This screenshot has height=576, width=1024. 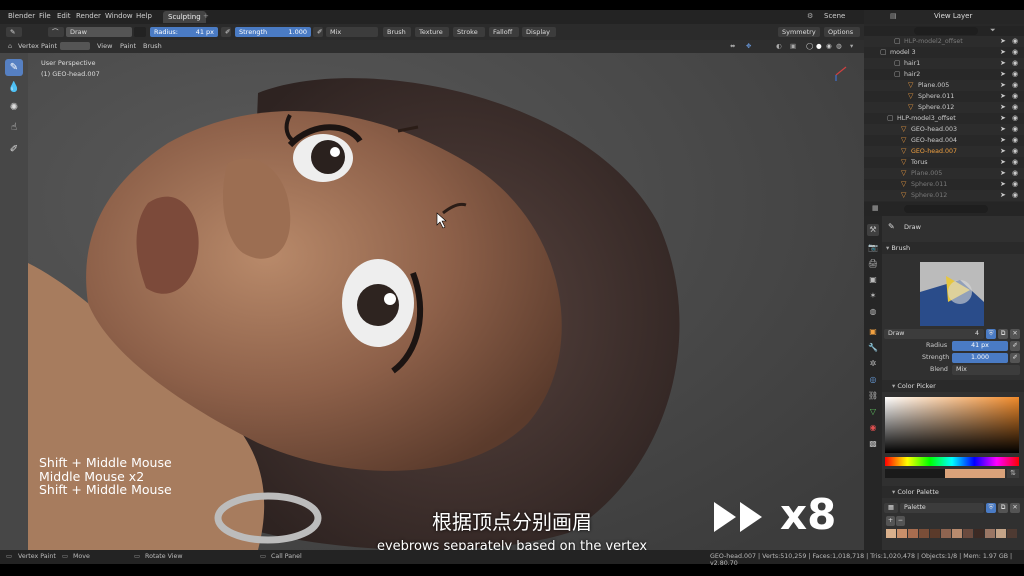 I want to click on add-workspace-button: +, so click(x=206, y=16).